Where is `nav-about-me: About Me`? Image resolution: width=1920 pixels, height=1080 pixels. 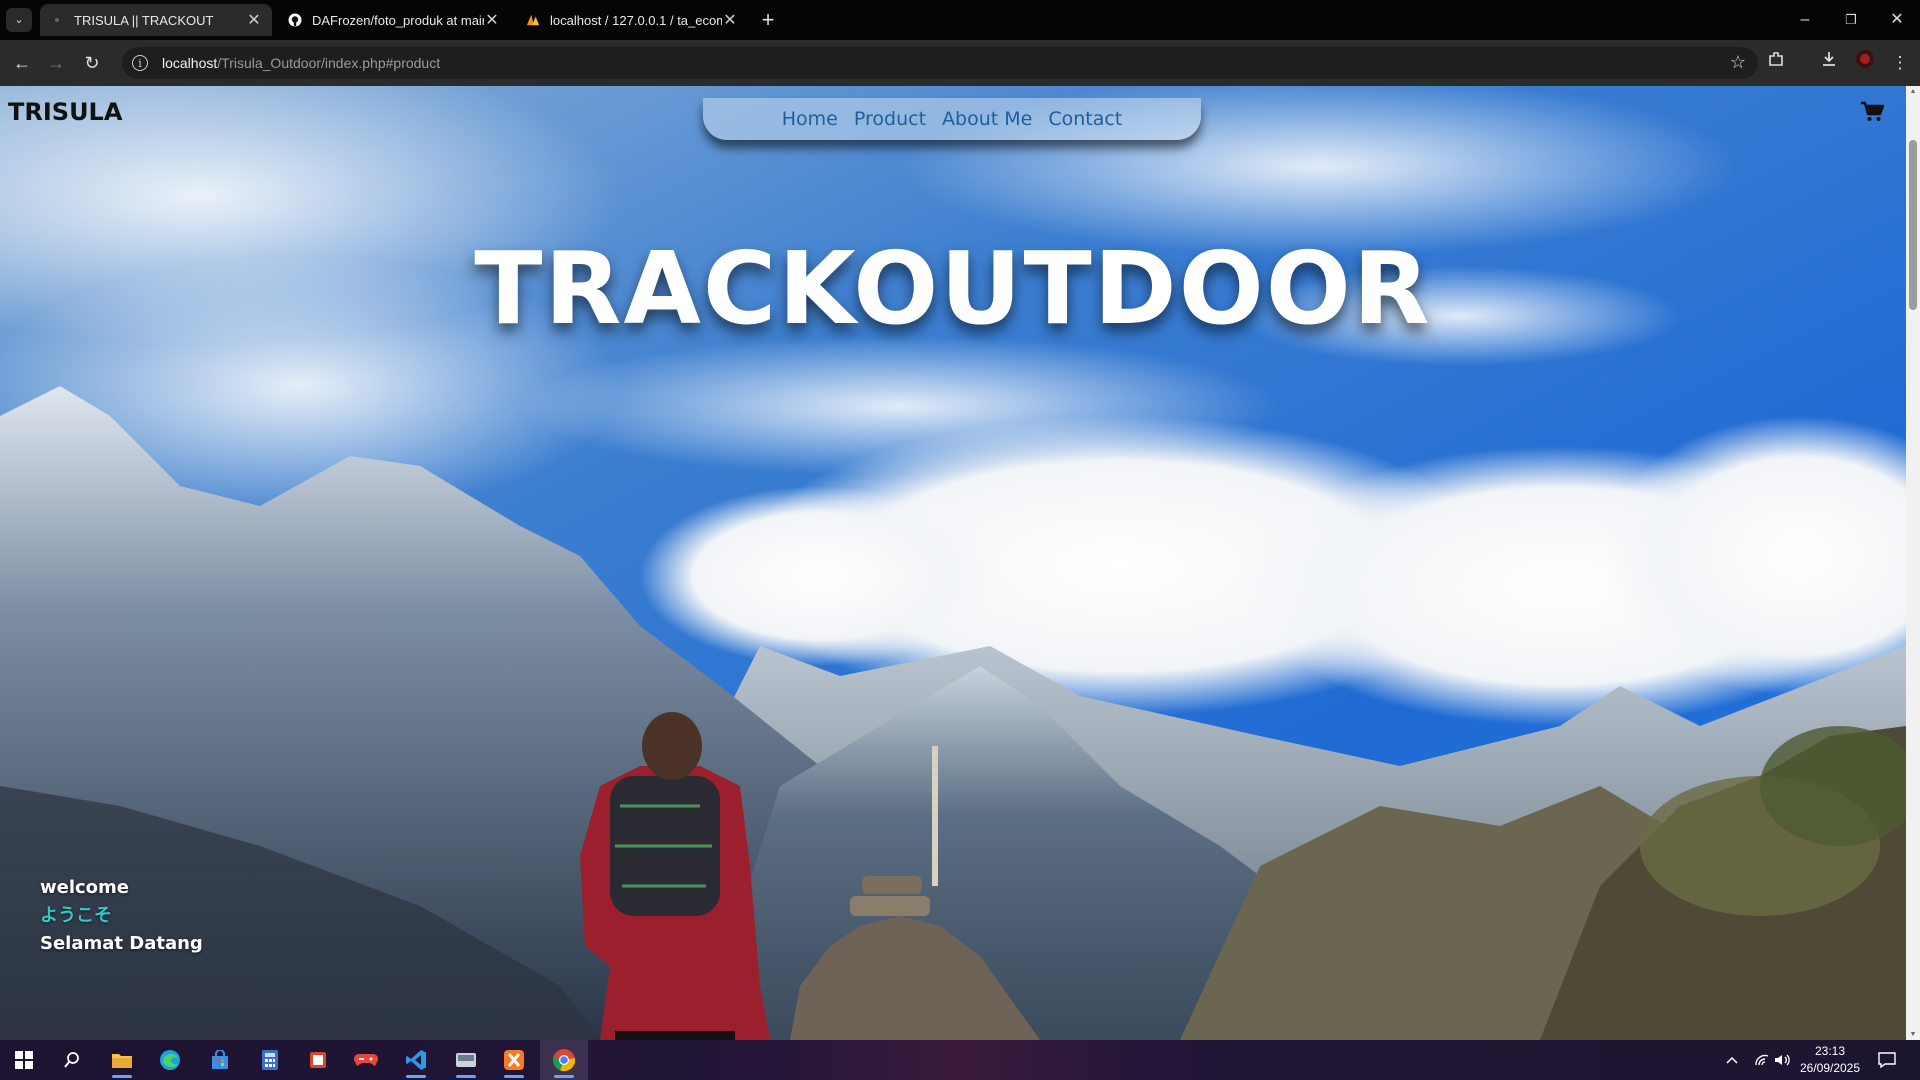 nav-about-me: About Me is located at coordinates (987, 119).